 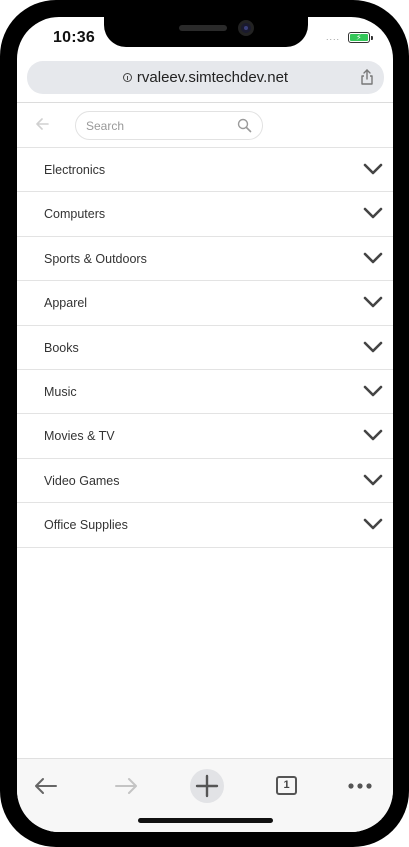 I want to click on category-item: Apparel, so click(x=205, y=303).